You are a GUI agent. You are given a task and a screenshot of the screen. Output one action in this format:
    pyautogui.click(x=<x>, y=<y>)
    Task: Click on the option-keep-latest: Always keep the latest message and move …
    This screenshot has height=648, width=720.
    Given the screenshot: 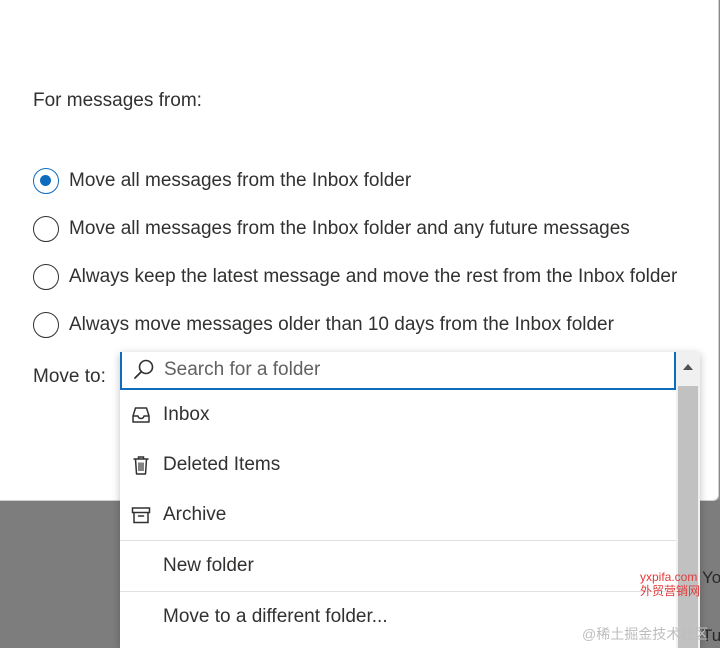 What is the action you would take?
    pyautogui.click(x=355, y=277)
    